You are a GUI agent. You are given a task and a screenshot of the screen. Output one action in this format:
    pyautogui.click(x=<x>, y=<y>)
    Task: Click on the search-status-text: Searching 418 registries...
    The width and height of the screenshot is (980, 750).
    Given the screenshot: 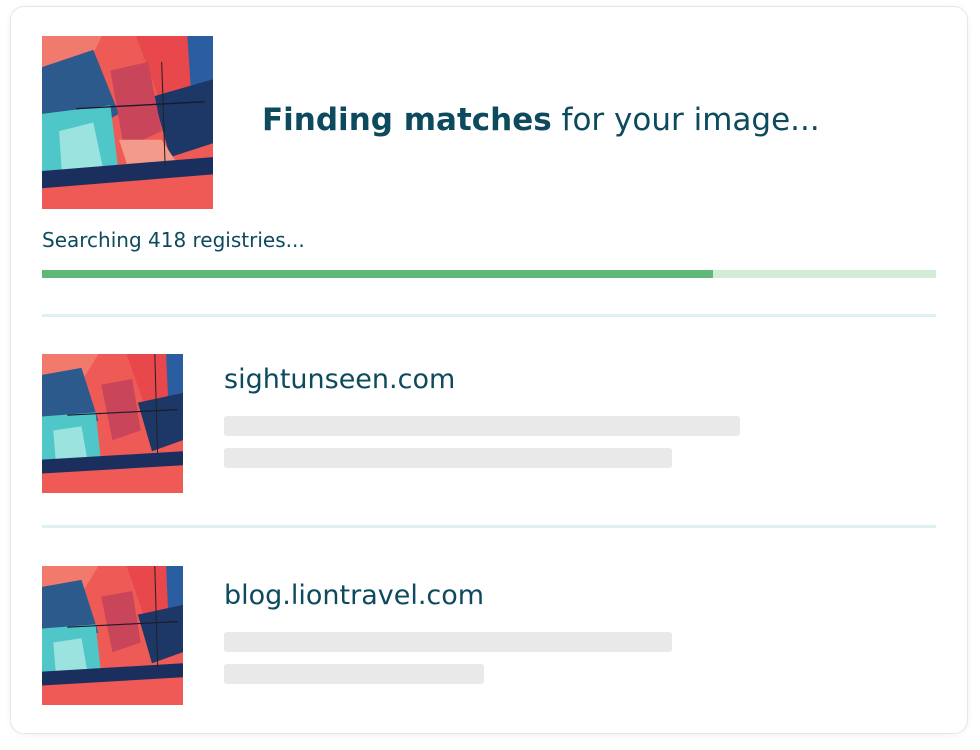 What is the action you would take?
    pyautogui.click(x=173, y=240)
    